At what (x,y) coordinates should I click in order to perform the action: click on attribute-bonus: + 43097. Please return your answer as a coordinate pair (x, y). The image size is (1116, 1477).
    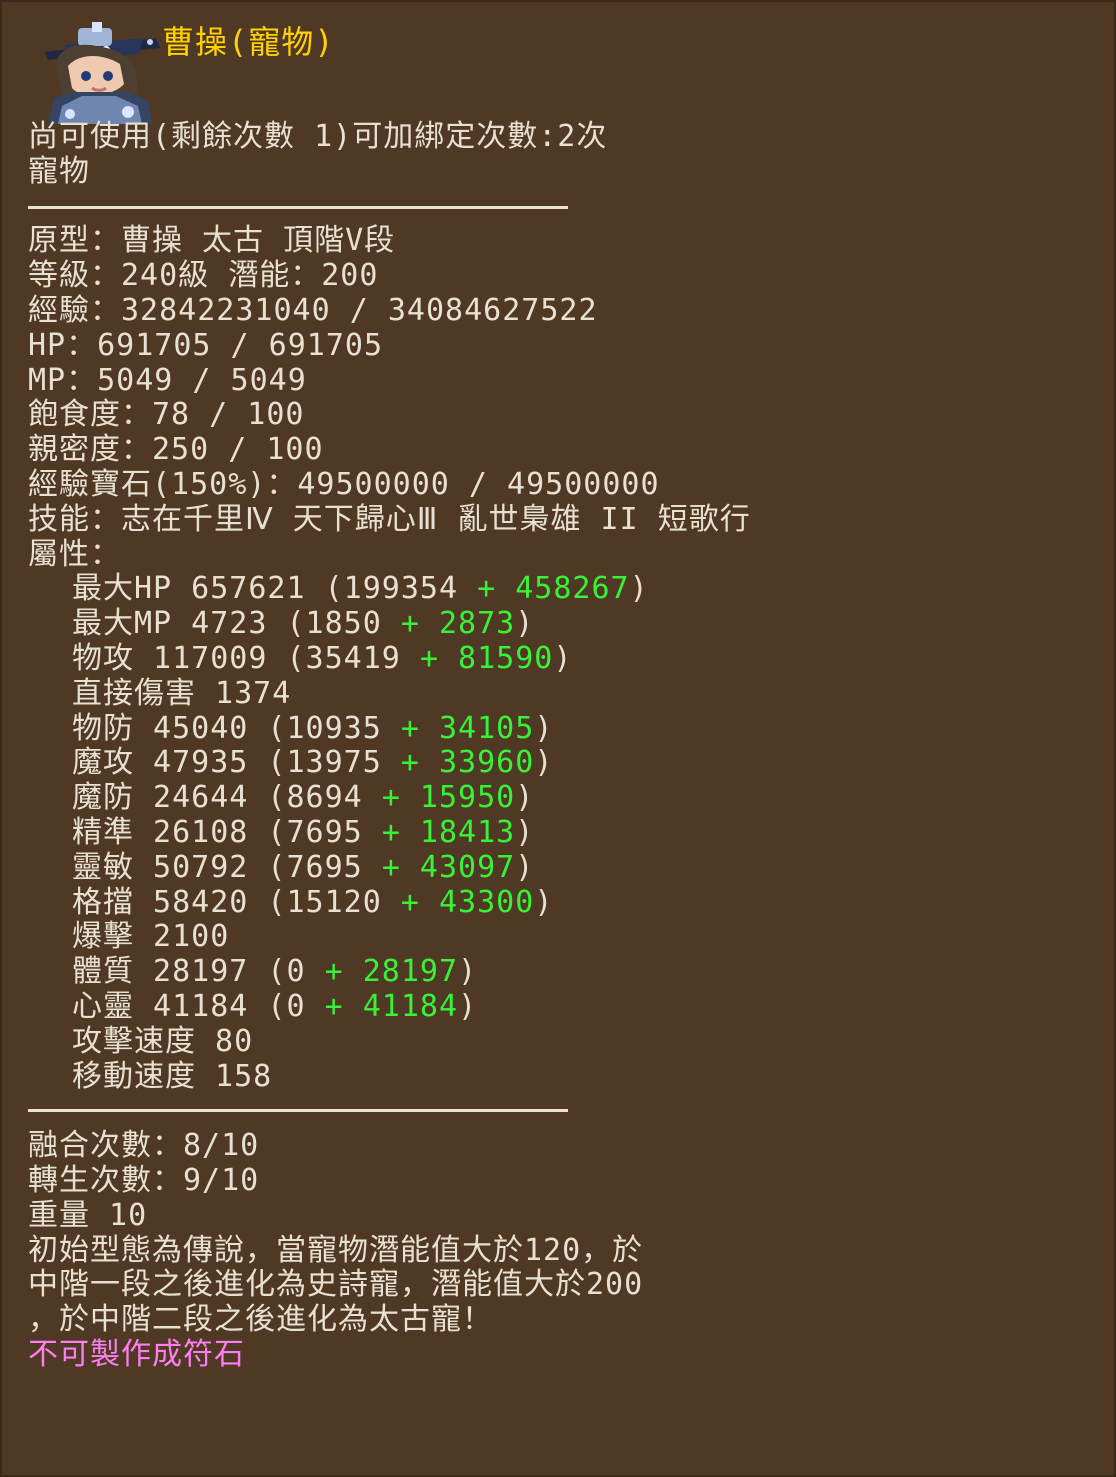
    Looking at the image, I should click on (448, 867).